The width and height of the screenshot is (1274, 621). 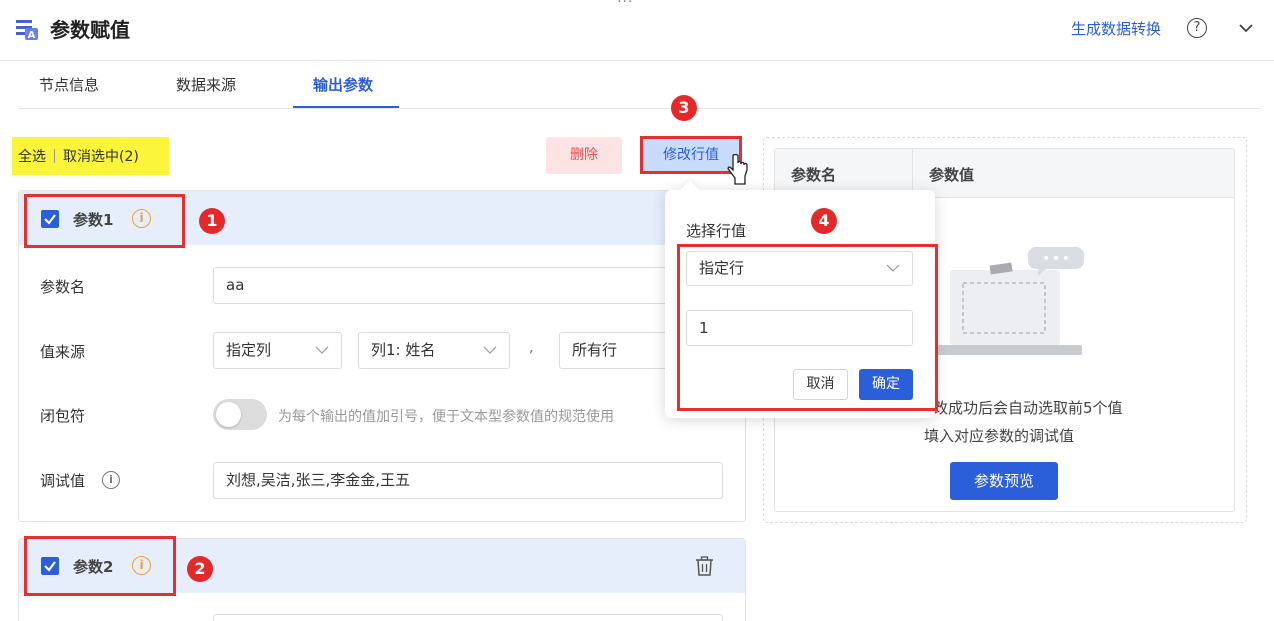 I want to click on source-rows-select: 所有行, so click(x=616, y=350).